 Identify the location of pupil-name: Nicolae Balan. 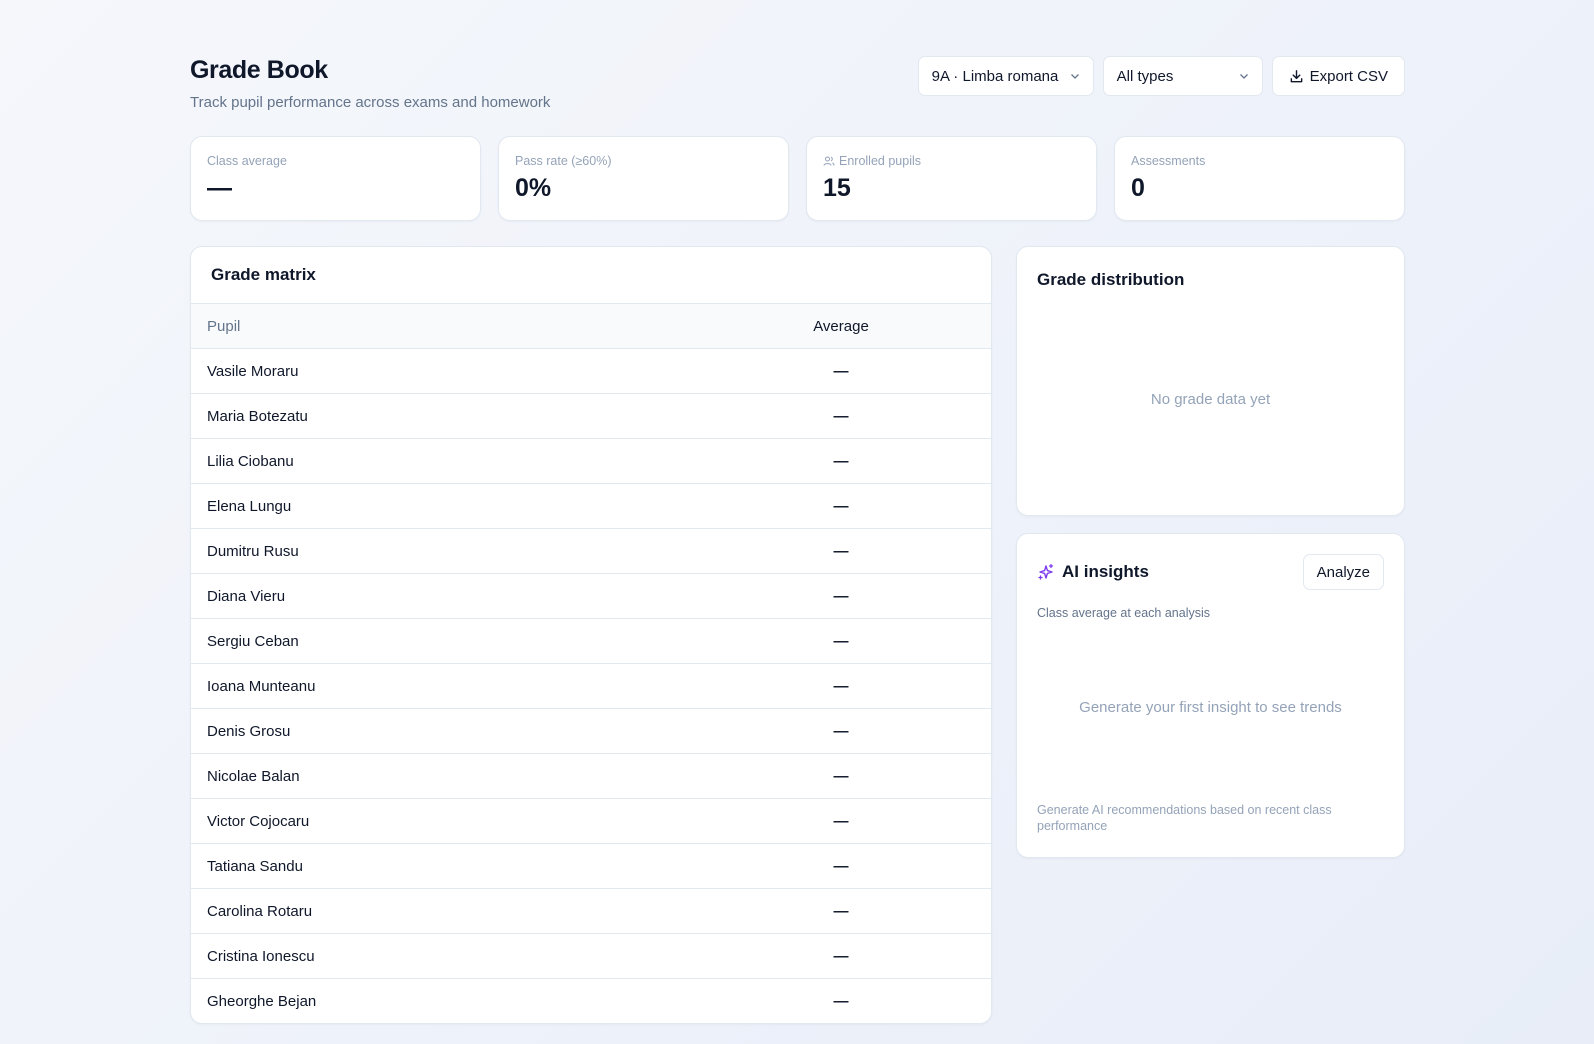
(253, 776).